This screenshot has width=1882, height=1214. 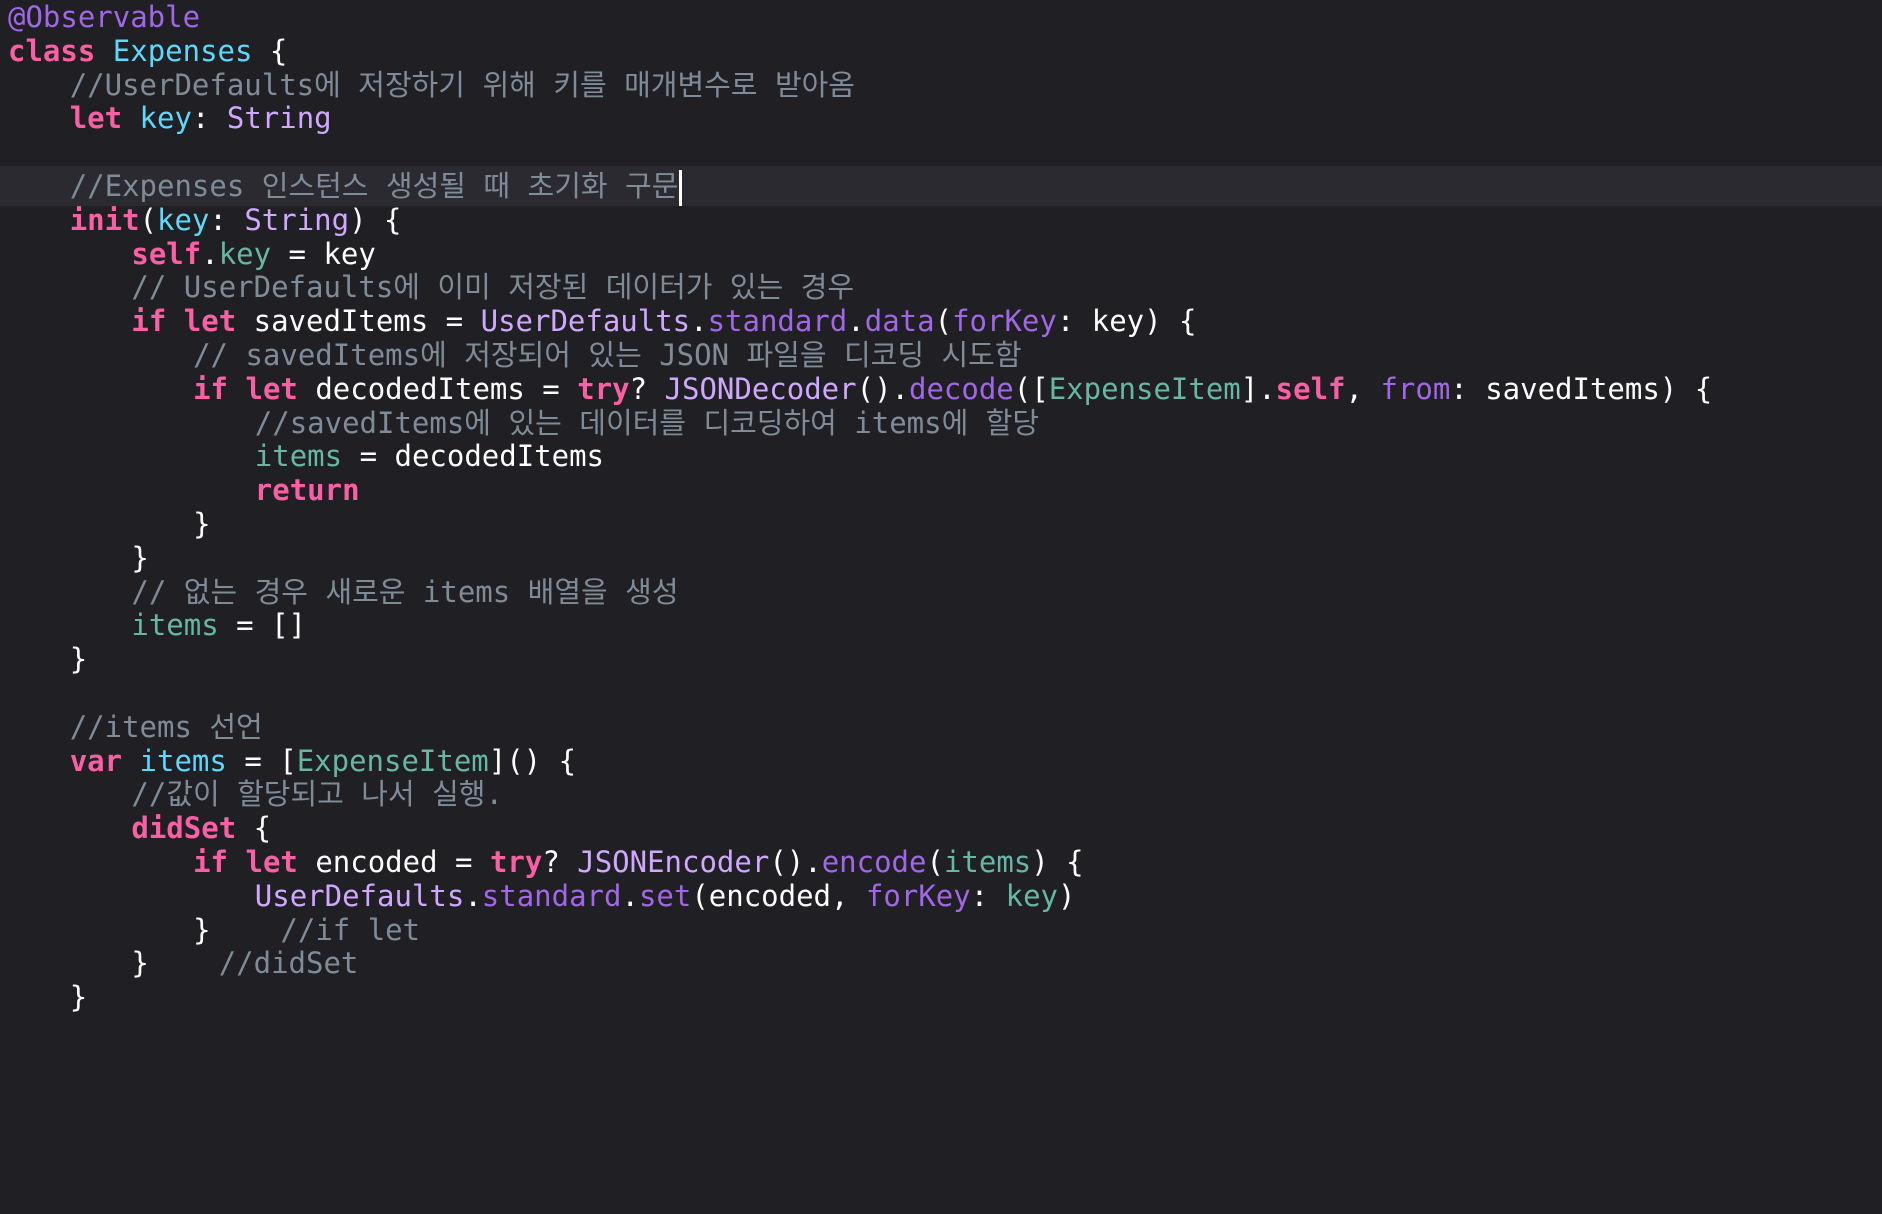 What do you see at coordinates (104, 17) in the screenshot?
I see `token-api: @Observable` at bounding box center [104, 17].